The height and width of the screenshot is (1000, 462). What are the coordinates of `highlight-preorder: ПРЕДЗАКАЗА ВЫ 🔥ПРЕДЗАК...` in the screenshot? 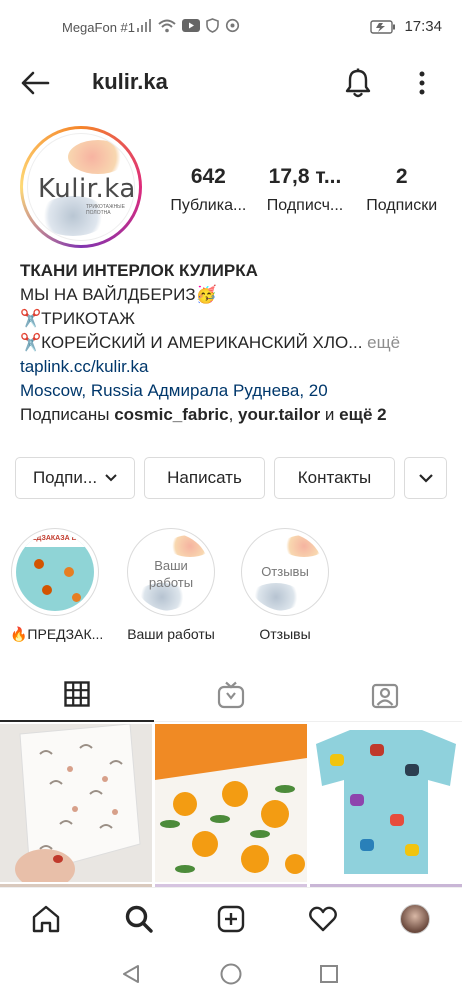 It's located at (57, 585).